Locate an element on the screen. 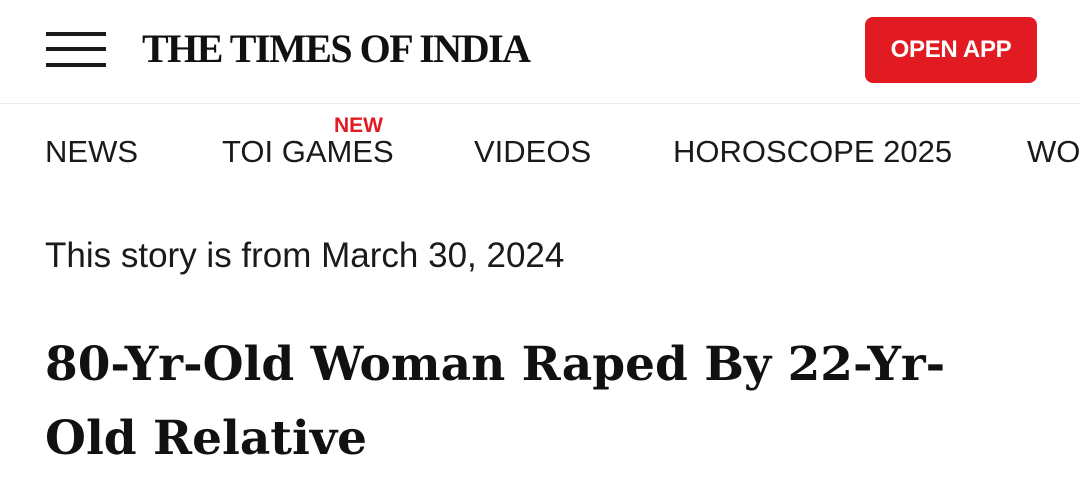  story-date-note: This story is from March 30, 2024 is located at coordinates (305, 255).